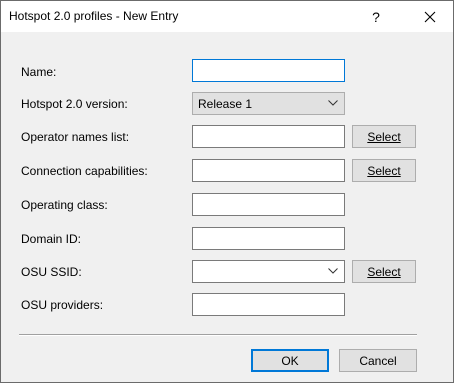  I want to click on name-label: Name:, so click(39, 72).